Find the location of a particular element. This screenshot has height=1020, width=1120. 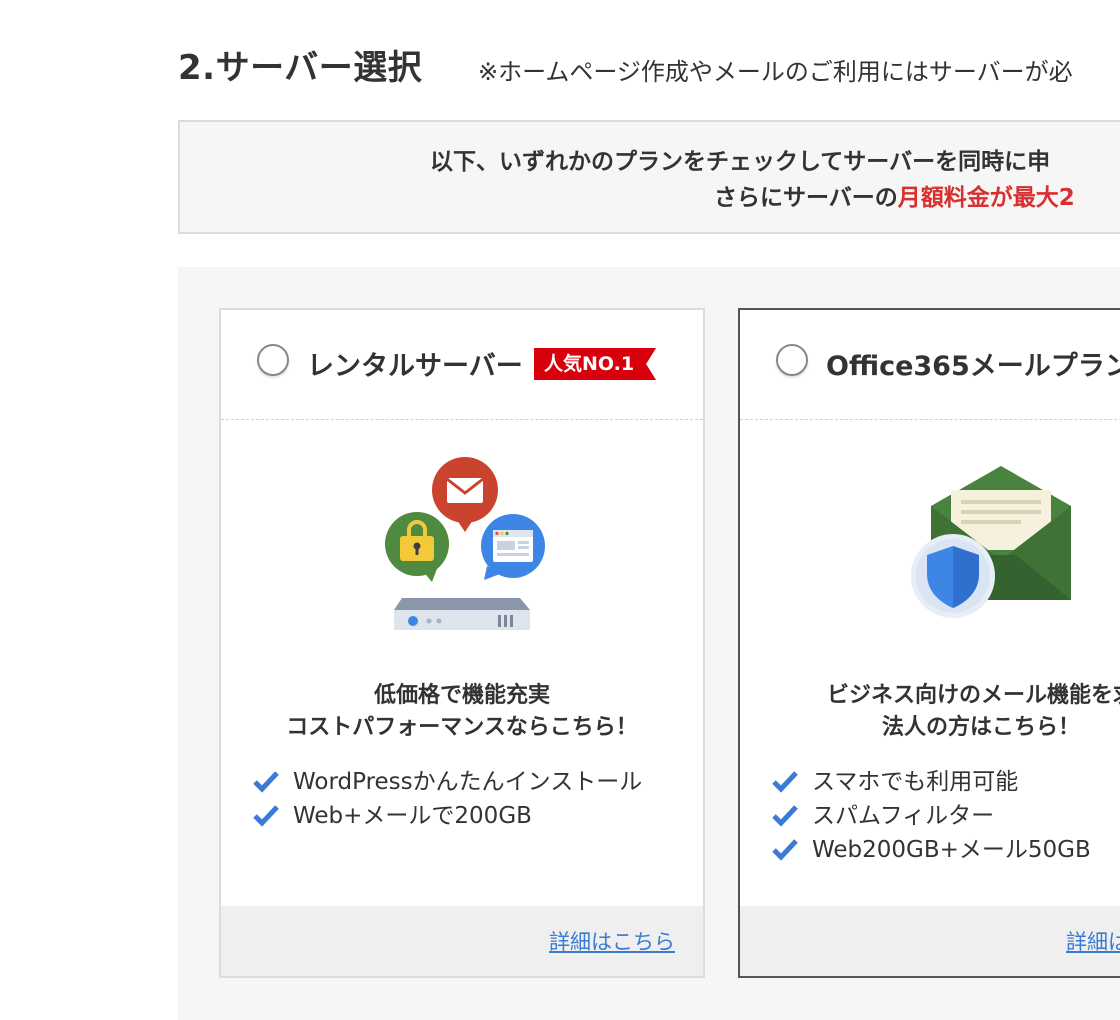

info-line-2: さらにサーバーの月額料金が最大2 is located at coordinates (894, 195).